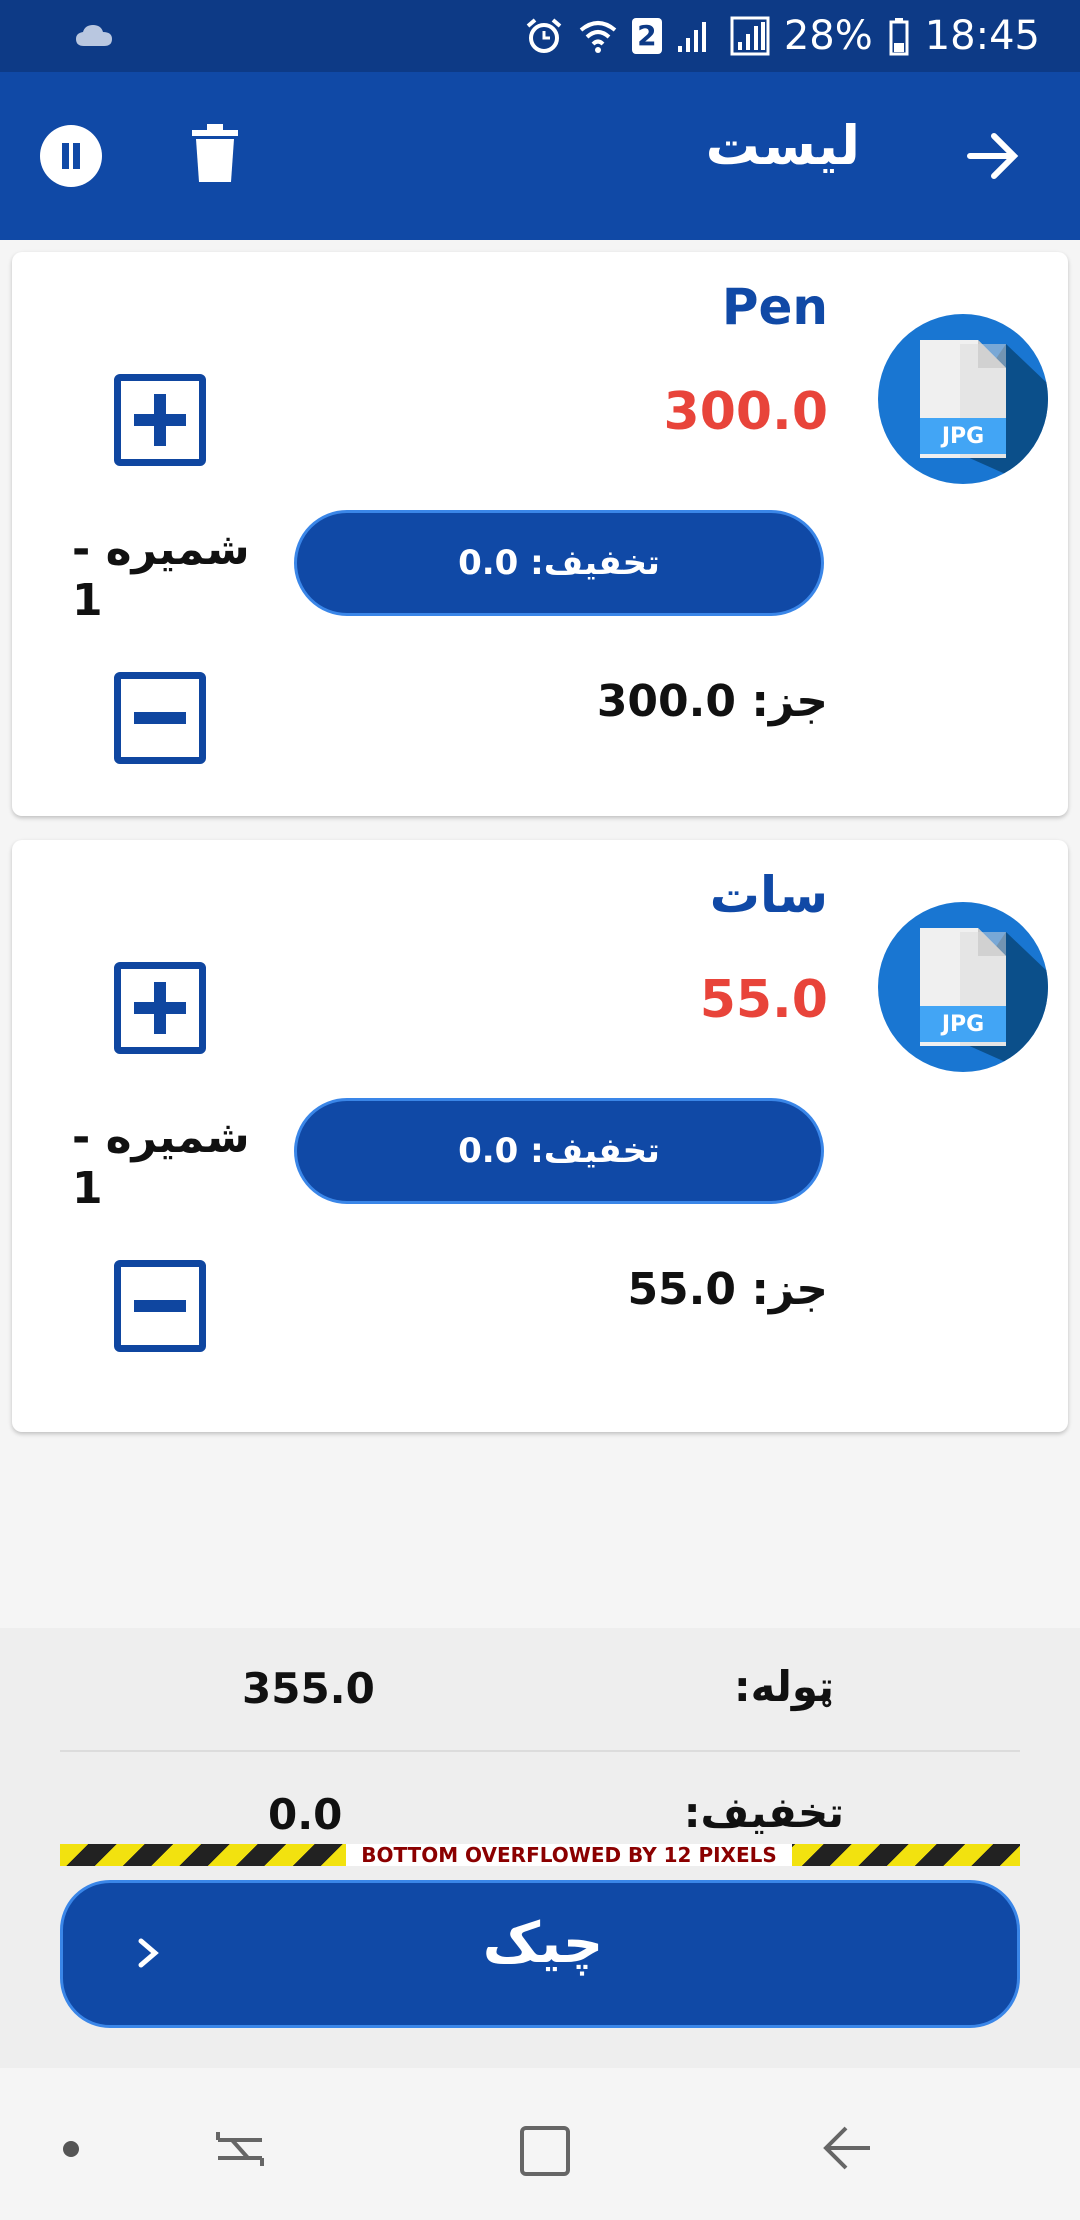 Image resolution: width=1080 pixels, height=2220 pixels. What do you see at coordinates (545, 2151) in the screenshot?
I see `home-icon` at bounding box center [545, 2151].